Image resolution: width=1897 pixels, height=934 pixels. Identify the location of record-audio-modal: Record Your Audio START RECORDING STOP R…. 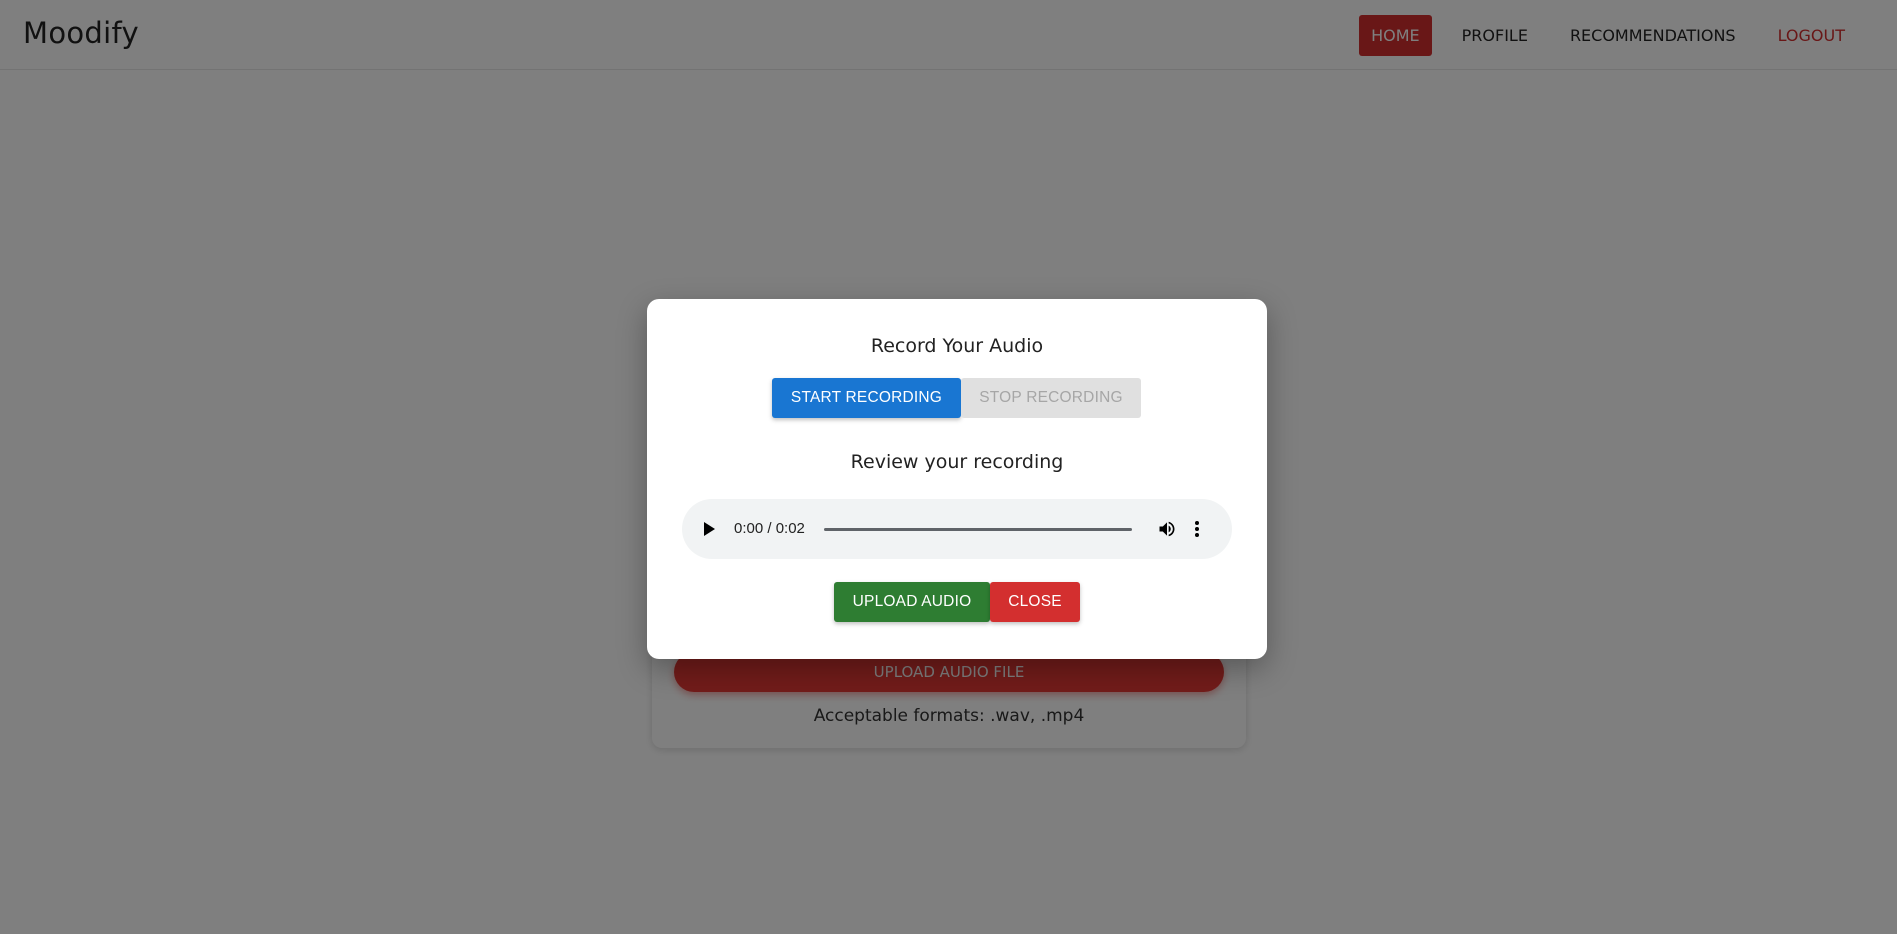
(957, 479).